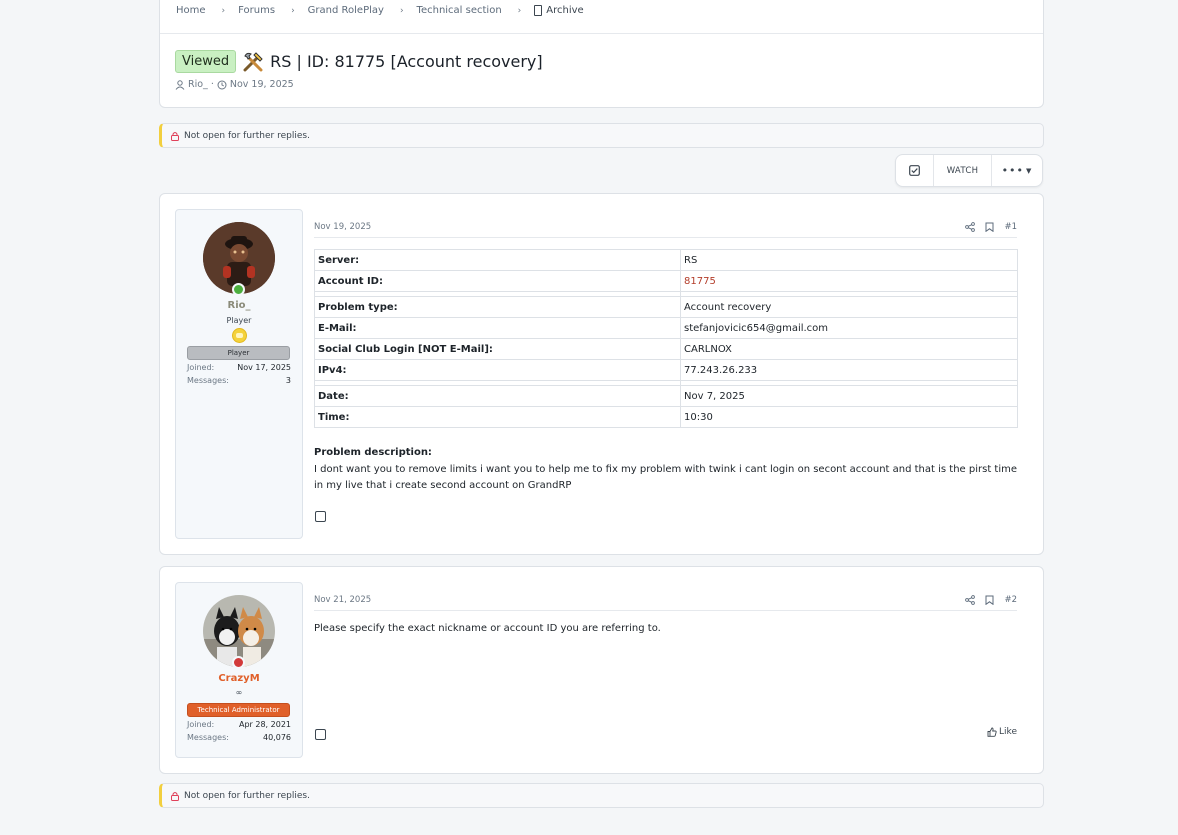 The image size is (1178, 835). What do you see at coordinates (849, 370) in the screenshot?
I see `field-value: 77.243.26.233` at bounding box center [849, 370].